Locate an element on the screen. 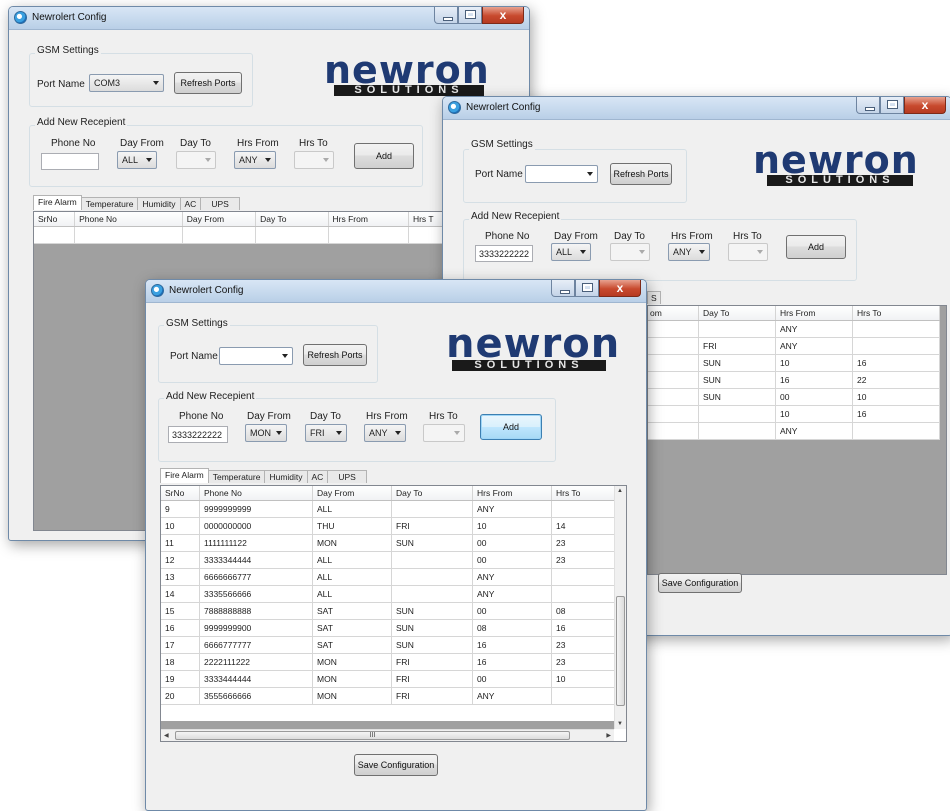 Image resolution: width=950 pixels, height=811 pixels. table-row: 18 2222111222 MON FRI 16 23 is located at coordinates (392, 662).